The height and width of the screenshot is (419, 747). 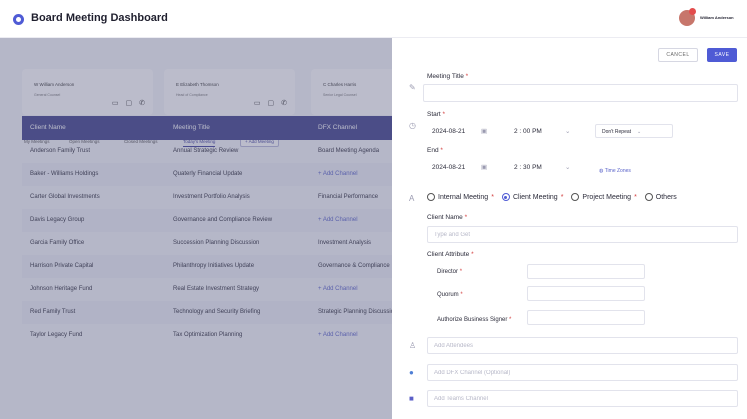 What do you see at coordinates (216, 289) in the screenshot?
I see `cell-meeting-title: Real Estate Investment Strategy` at bounding box center [216, 289].